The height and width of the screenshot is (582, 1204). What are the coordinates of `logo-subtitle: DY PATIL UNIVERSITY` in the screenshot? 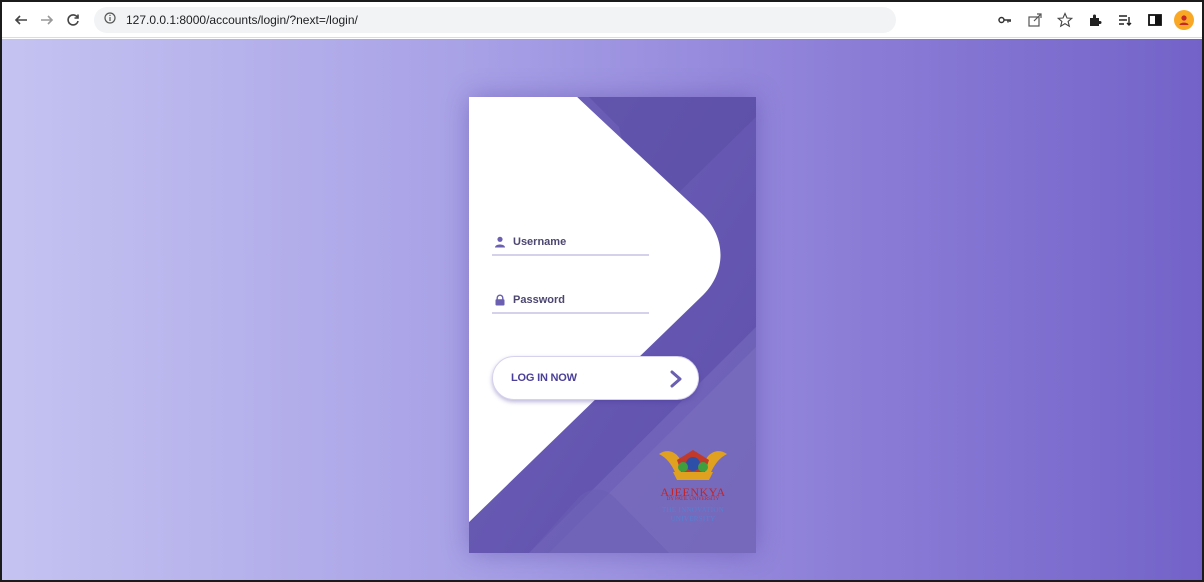 It's located at (693, 499).